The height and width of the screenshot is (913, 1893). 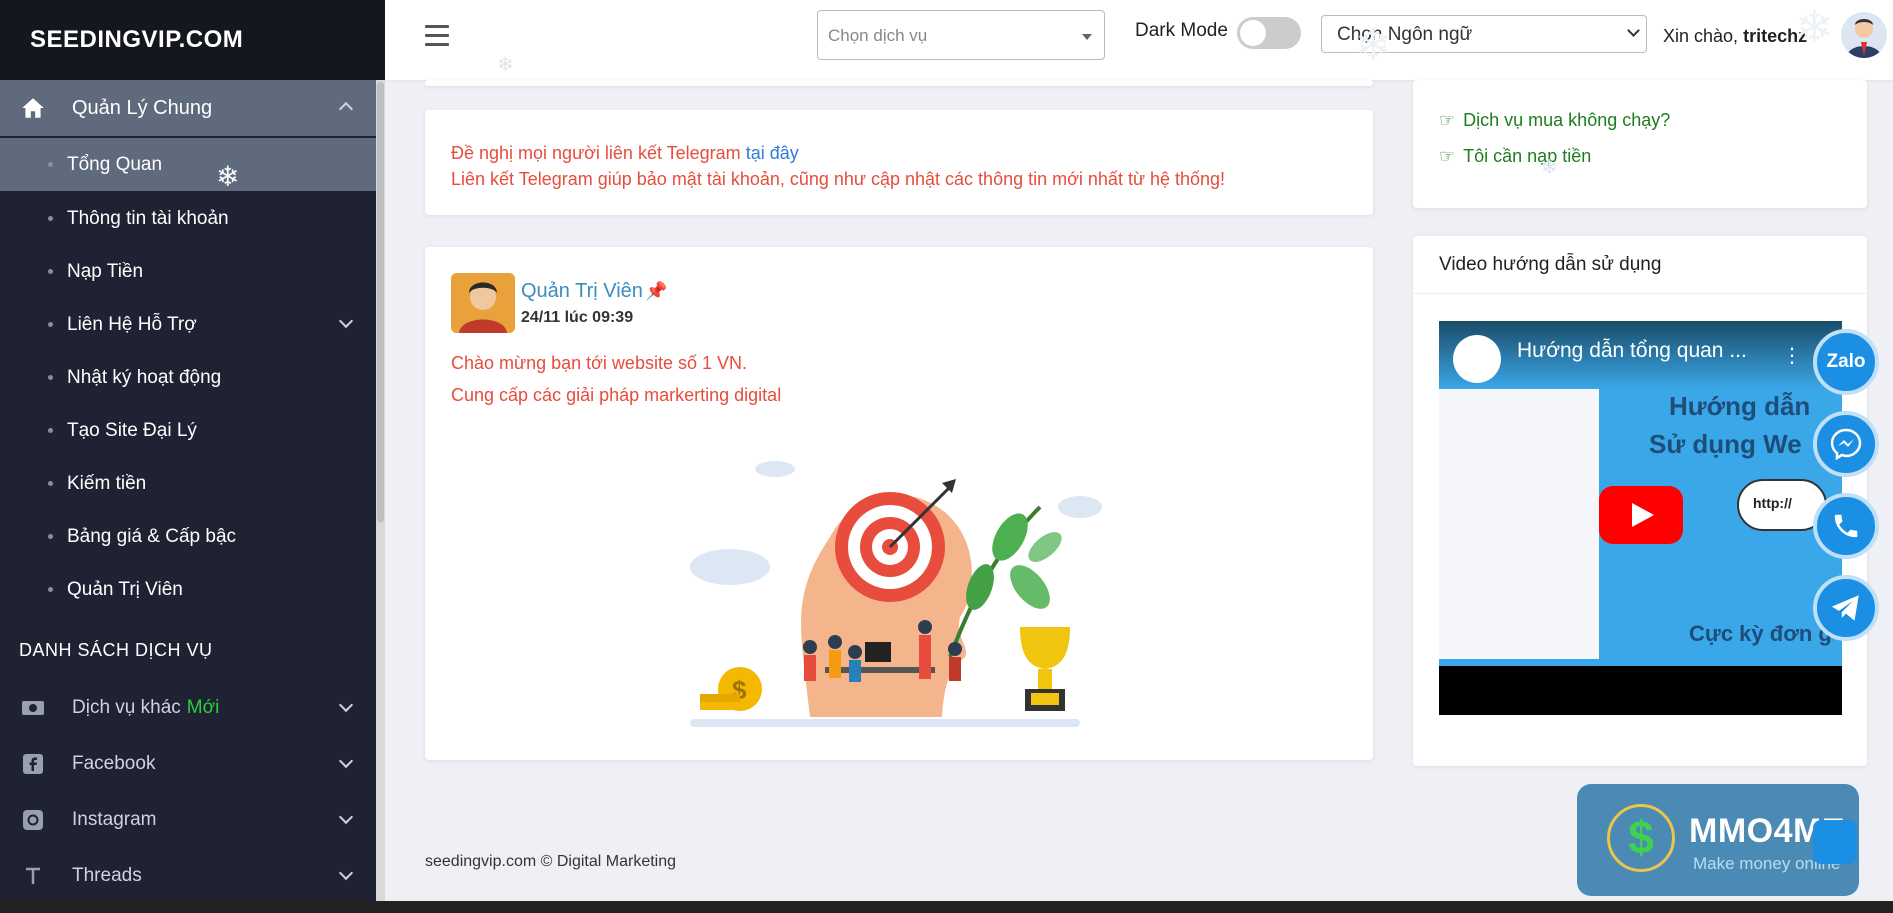 I want to click on sidebar-item-instagram: Instagram, so click(x=192, y=820).